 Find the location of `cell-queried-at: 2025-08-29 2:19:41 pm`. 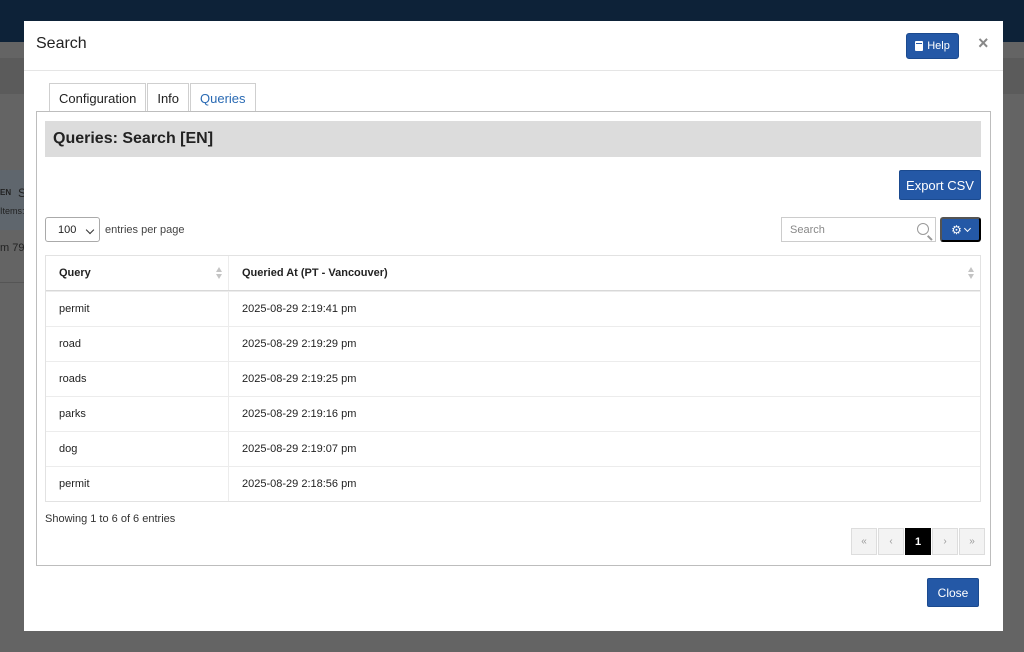

cell-queried-at: 2025-08-29 2:19:41 pm is located at coordinates (299, 309).